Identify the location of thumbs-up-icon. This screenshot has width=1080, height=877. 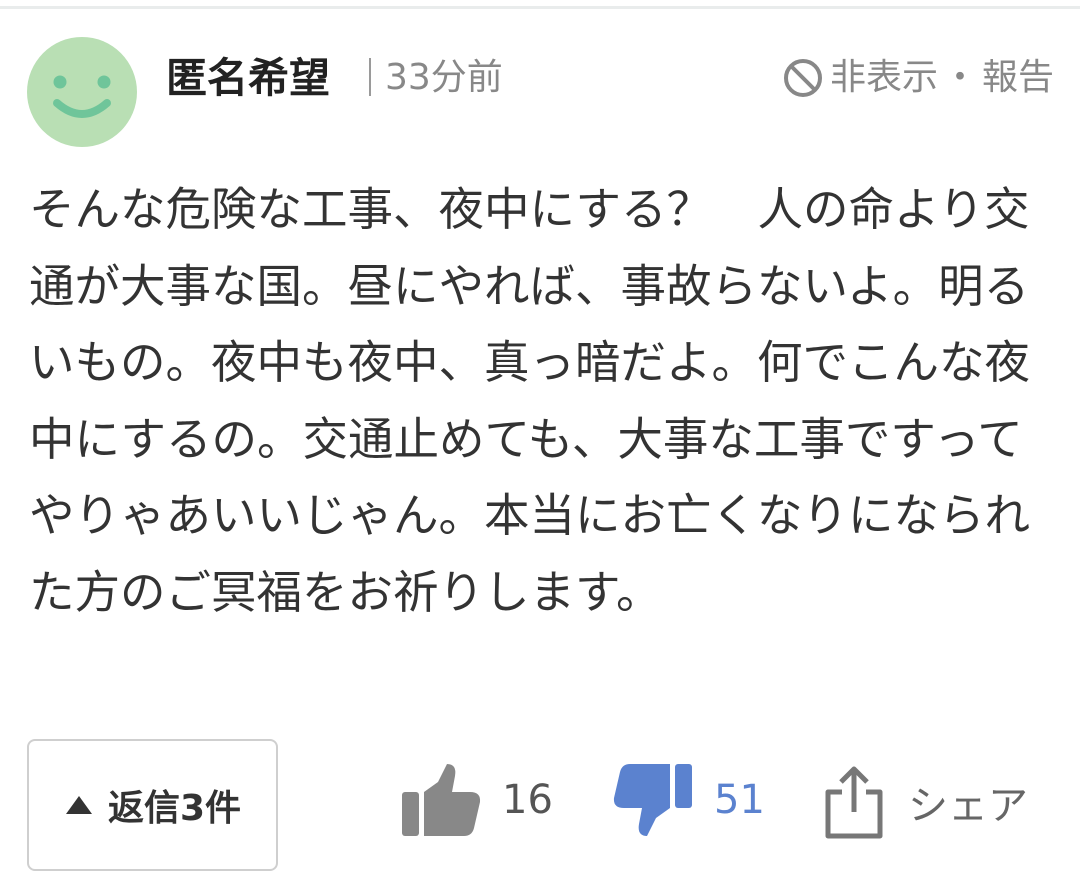
(441, 800).